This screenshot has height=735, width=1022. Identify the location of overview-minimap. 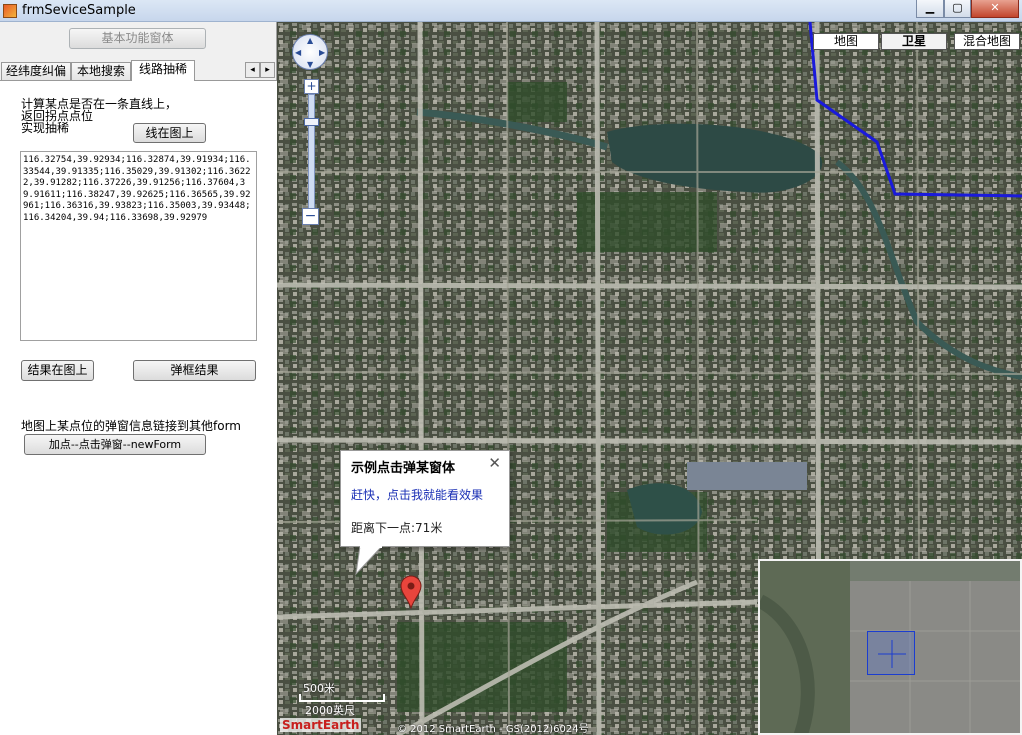
(890, 647).